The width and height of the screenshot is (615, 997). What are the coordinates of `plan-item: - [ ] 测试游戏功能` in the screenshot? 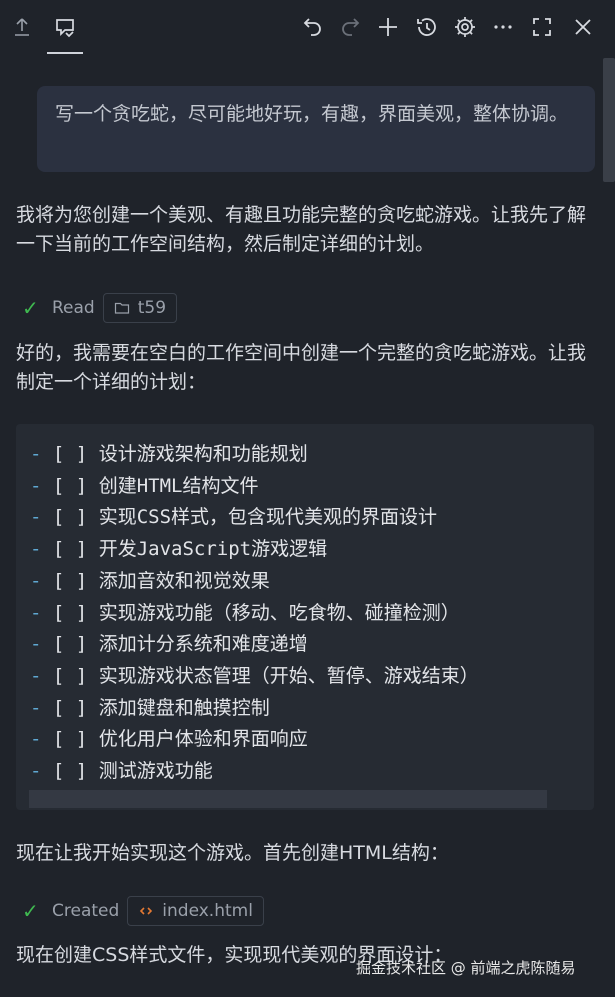 It's located at (121, 771).